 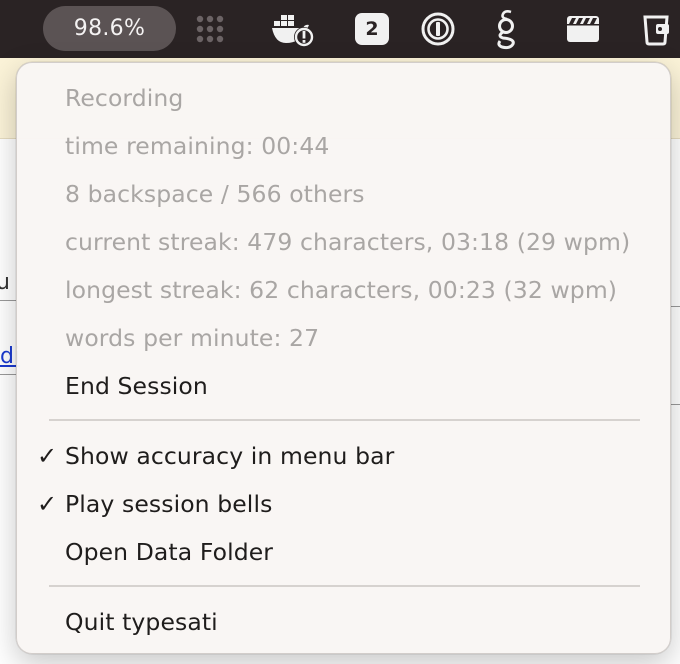 What do you see at coordinates (210, 29) in the screenshot?
I see `grid-dots-icon` at bounding box center [210, 29].